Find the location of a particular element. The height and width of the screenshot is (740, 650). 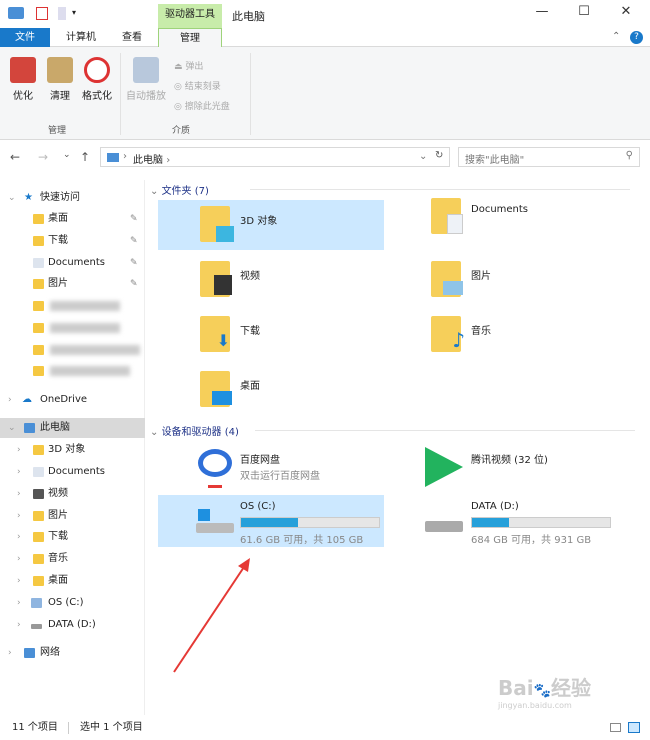

minimize-button: — is located at coordinates (542, 14).